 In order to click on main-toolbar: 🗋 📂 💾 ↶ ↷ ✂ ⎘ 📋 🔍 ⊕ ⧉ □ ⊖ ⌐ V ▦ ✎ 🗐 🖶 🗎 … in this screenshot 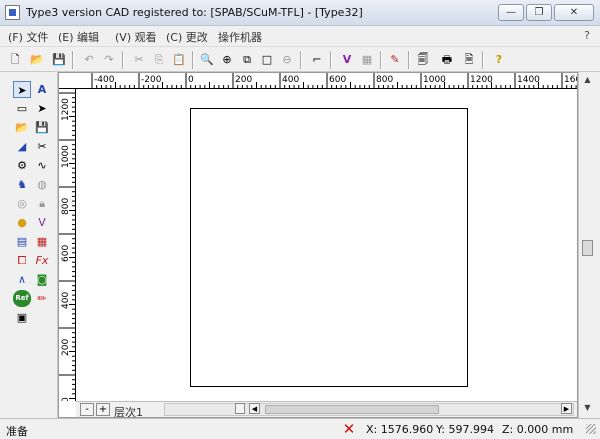, I will do `click(300, 59)`.